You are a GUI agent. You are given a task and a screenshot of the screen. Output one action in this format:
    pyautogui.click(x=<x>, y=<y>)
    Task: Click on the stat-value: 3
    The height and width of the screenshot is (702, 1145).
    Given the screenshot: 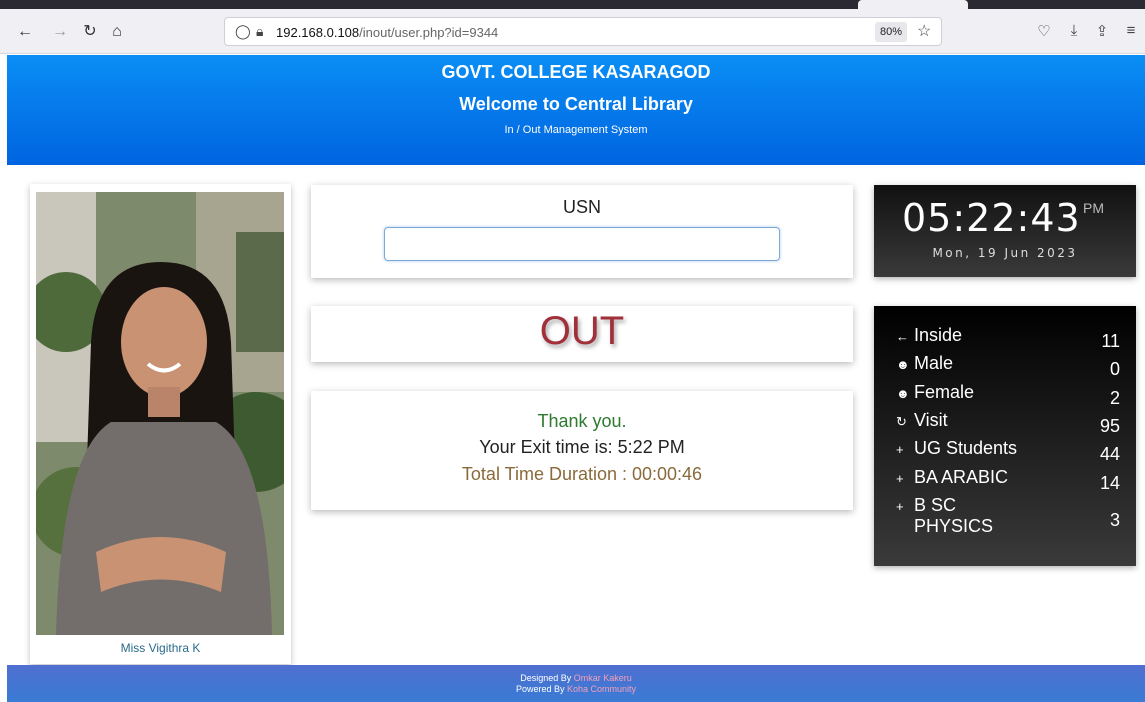 What is the action you would take?
    pyautogui.click(x=1114, y=520)
    